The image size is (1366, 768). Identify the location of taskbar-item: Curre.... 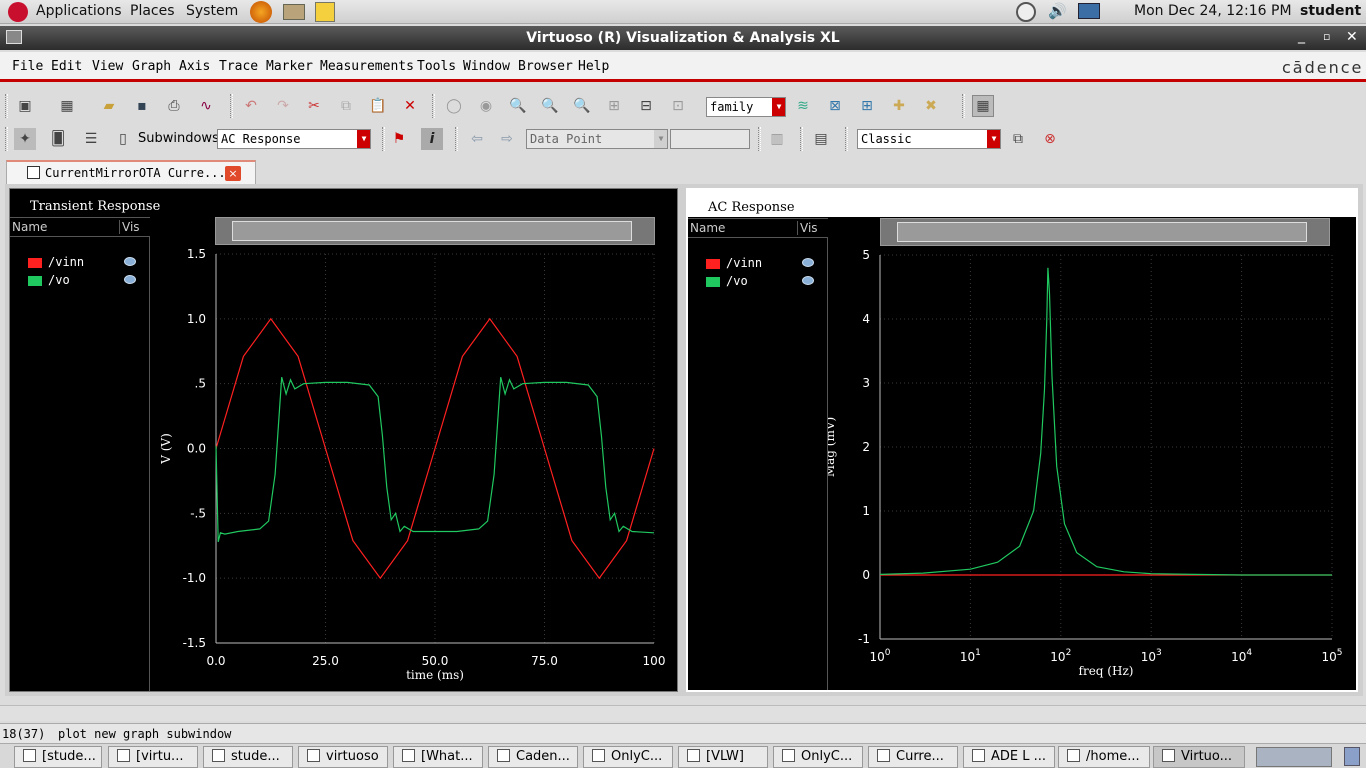
(913, 757).